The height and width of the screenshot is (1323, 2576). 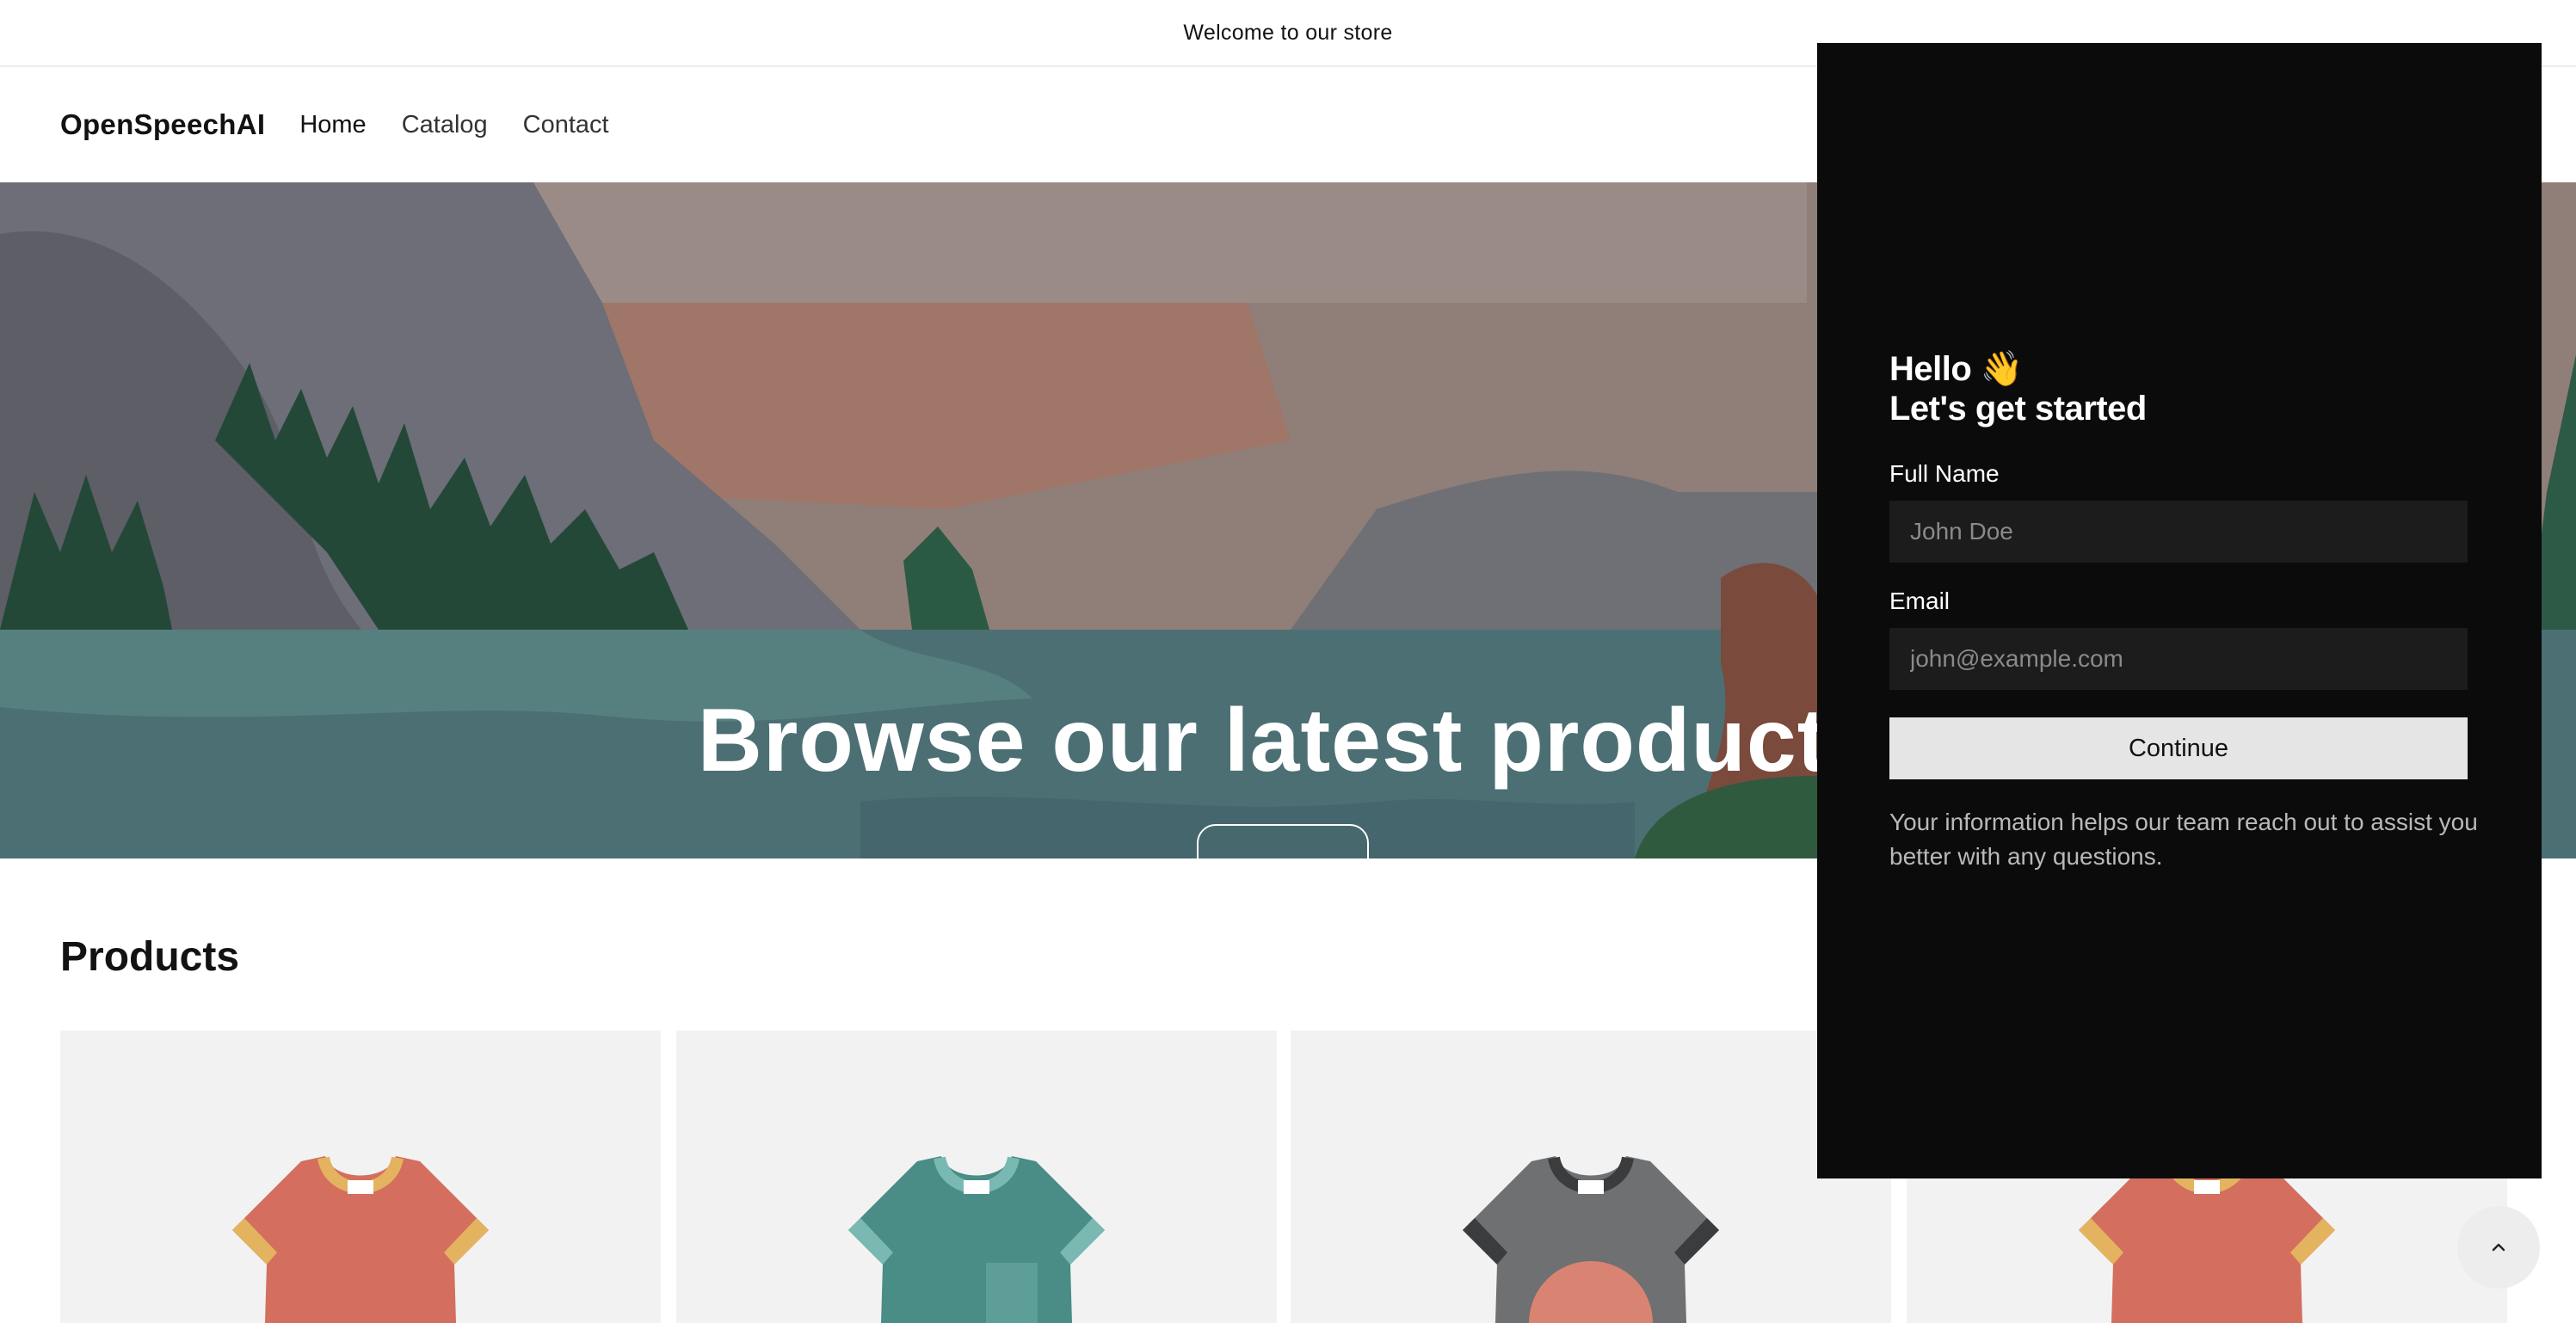 I want to click on nav-link-catalog: Catalog, so click(x=445, y=125).